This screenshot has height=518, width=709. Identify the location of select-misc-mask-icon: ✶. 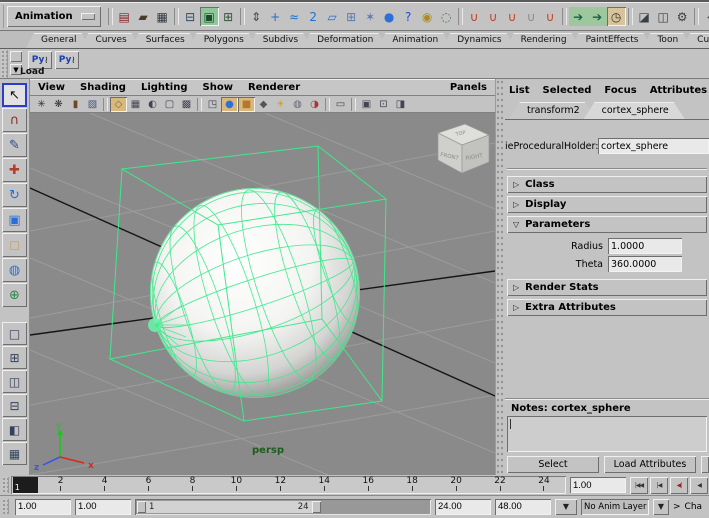
(370, 16).